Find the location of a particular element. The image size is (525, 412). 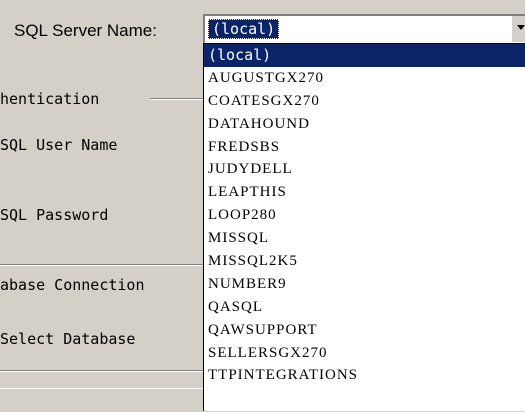

dropdown-item: MISSQL2K5 is located at coordinates (364, 261).